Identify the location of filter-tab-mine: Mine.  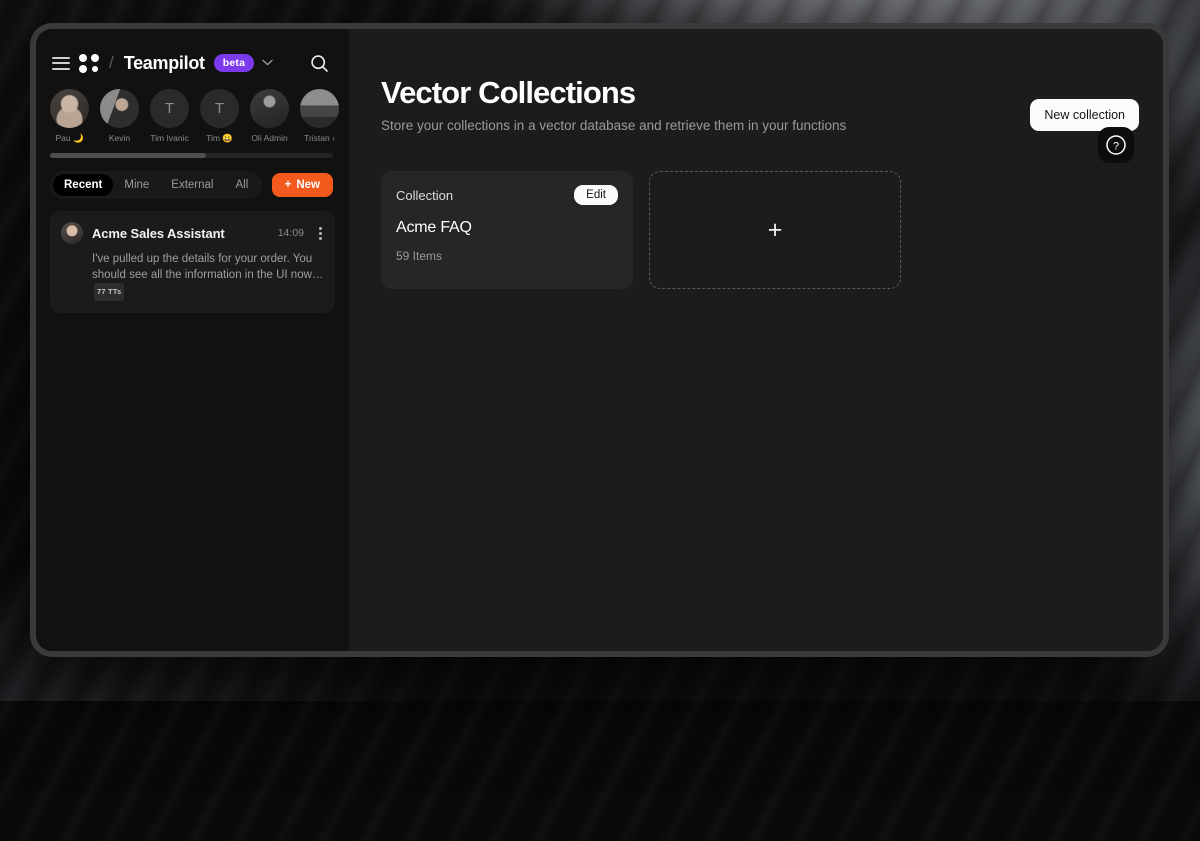
(136, 185).